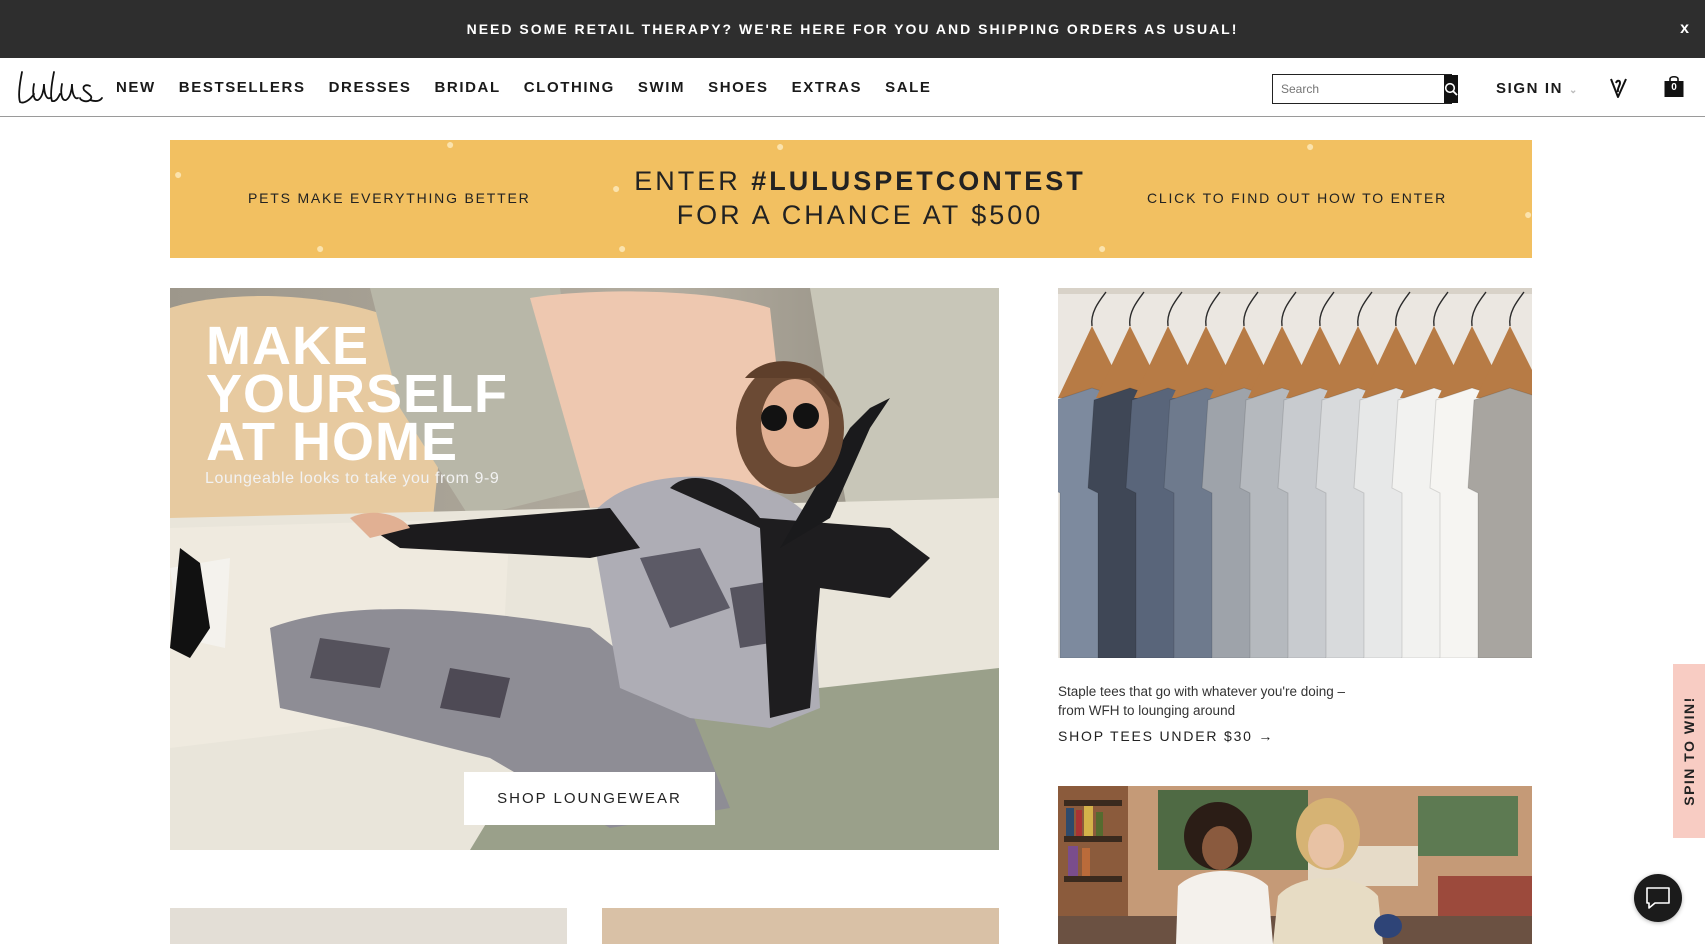  Describe the element at coordinates (1358, 89) in the screenshot. I see `search-input` at that location.